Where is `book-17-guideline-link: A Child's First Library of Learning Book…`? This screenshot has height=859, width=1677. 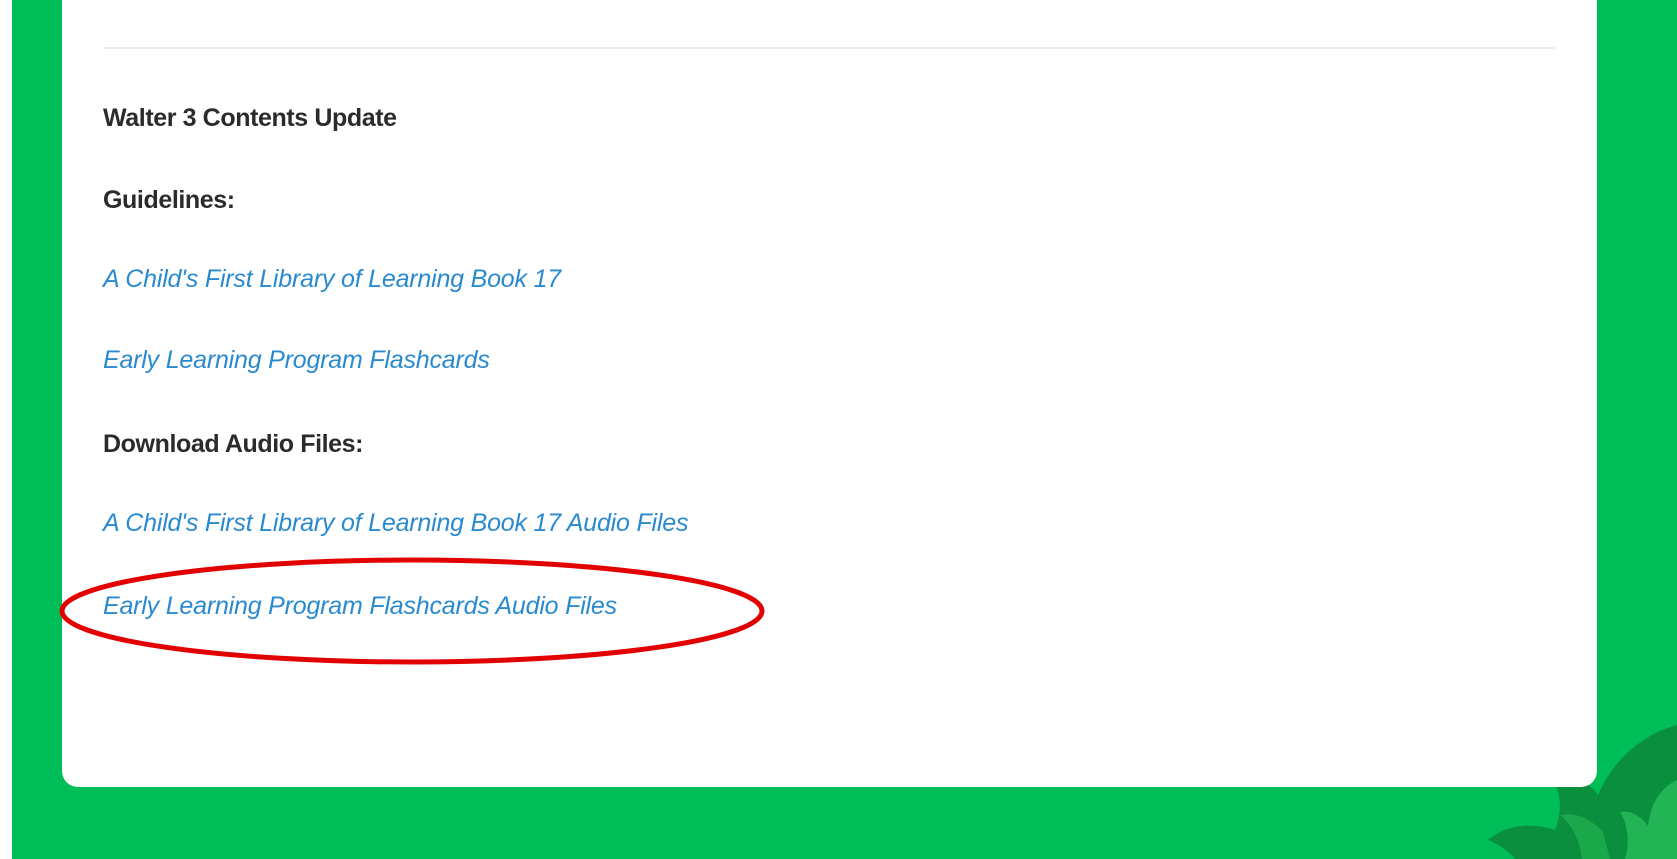 book-17-guideline-link: A Child's First Library of Learning Book… is located at coordinates (332, 279).